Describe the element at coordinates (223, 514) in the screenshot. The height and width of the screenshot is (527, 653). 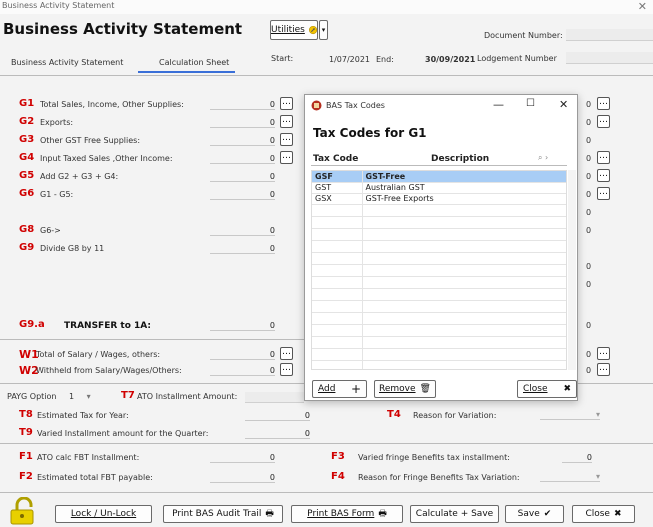
I see `print-audit-trail-button: Print BAS Audit Trail 🖶` at that location.